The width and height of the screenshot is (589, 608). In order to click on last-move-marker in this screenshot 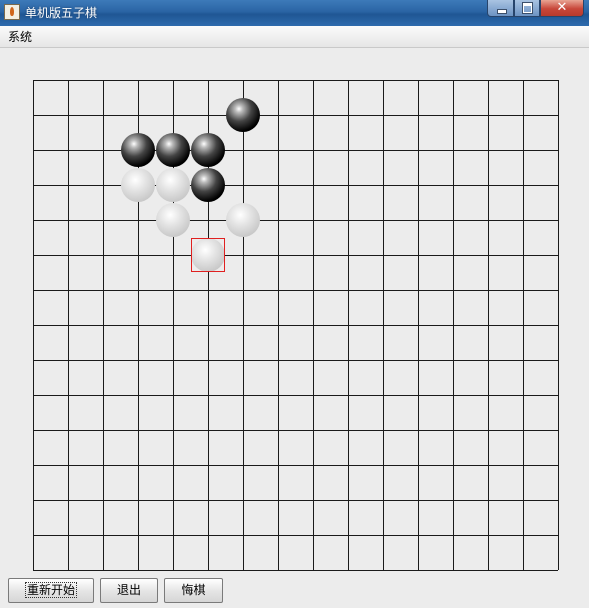, I will do `click(208, 255)`.